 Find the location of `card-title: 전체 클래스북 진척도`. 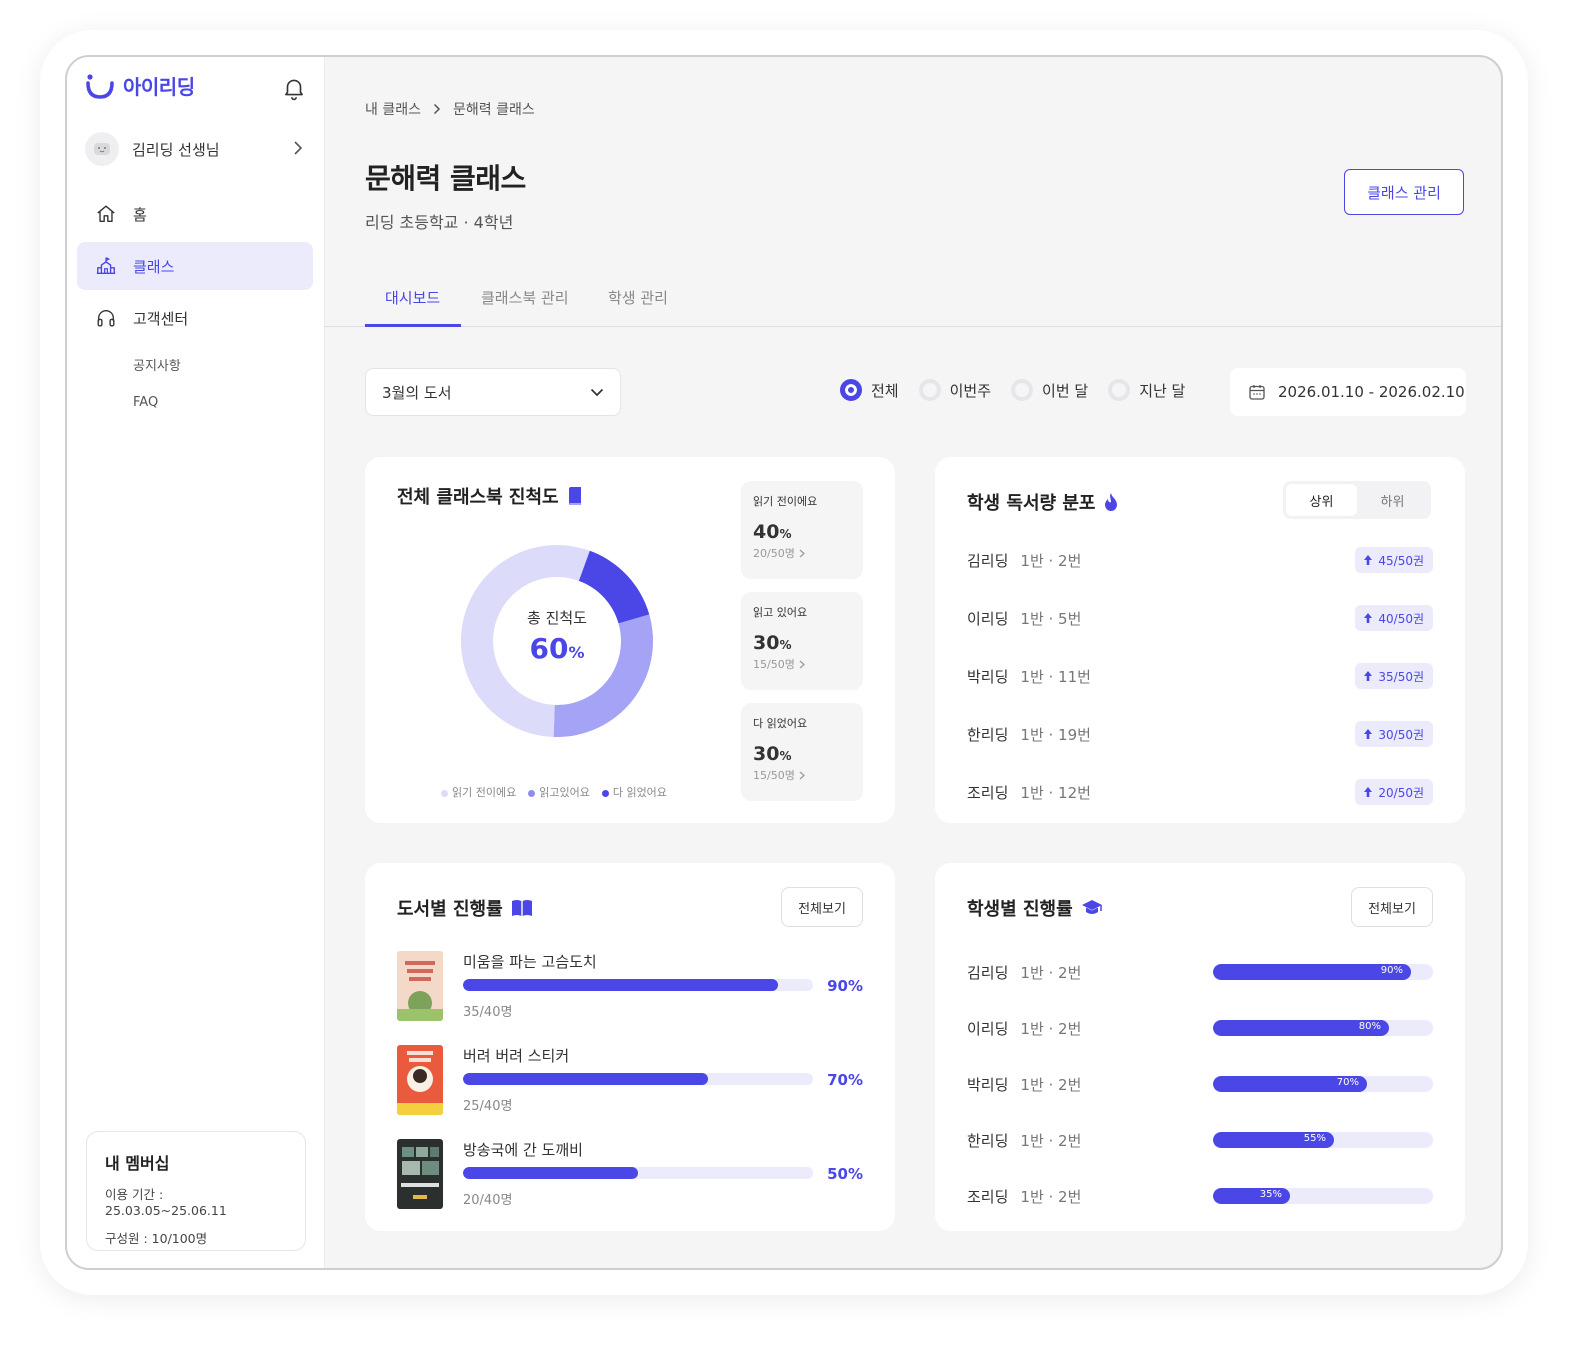

card-title: 전체 클래스북 진척도 is located at coordinates (490, 496).